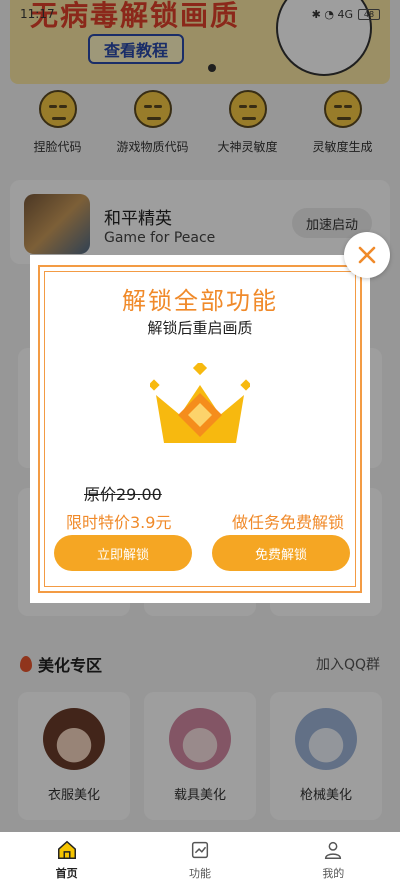 The height and width of the screenshot is (888, 400). I want to click on close-button, so click(367, 255).